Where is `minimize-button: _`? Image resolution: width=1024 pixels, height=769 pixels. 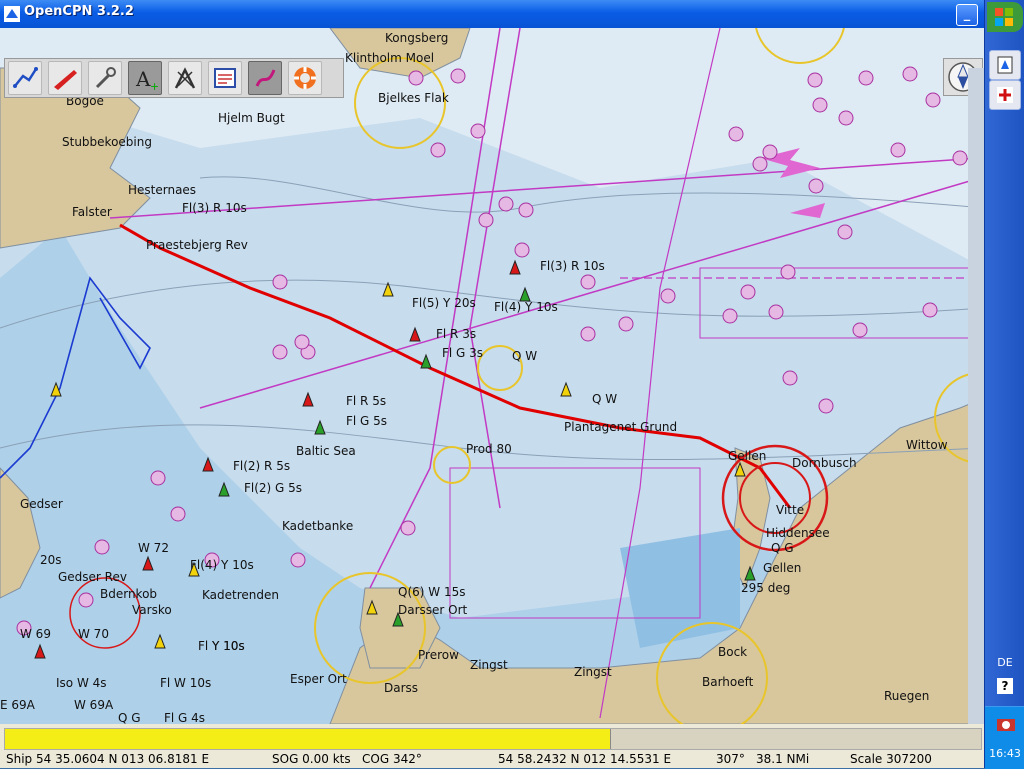
minimize-button: _ is located at coordinates (967, 15).